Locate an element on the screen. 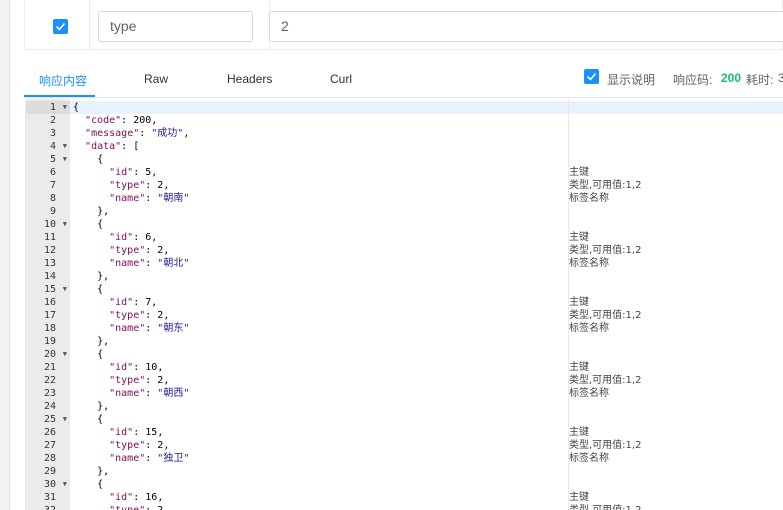  line-number-text: 12 is located at coordinates (49, 250).